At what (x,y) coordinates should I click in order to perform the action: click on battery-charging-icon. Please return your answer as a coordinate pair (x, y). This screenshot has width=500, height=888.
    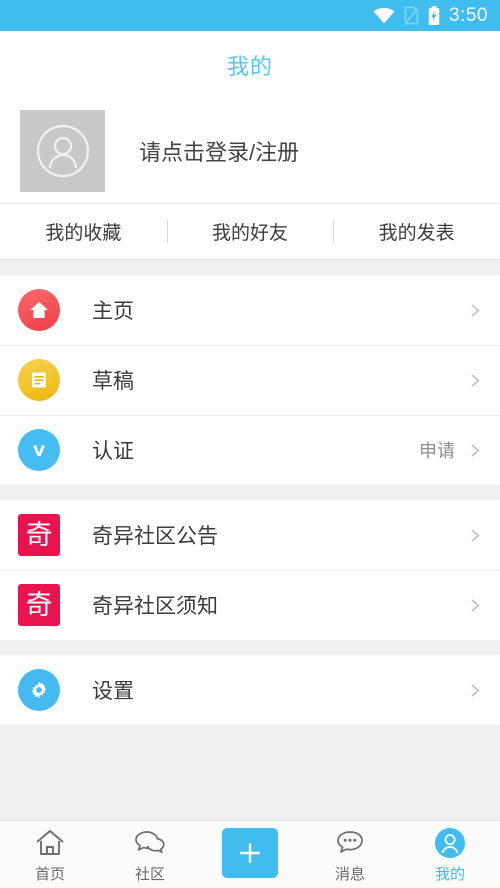
    Looking at the image, I should click on (434, 15).